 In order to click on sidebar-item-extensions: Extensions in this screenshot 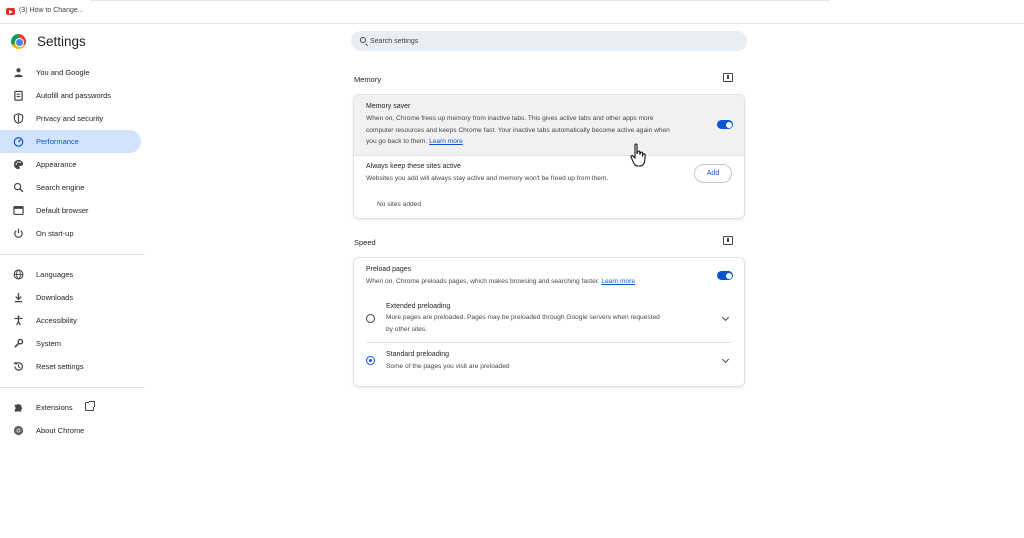, I will do `click(70, 407)`.